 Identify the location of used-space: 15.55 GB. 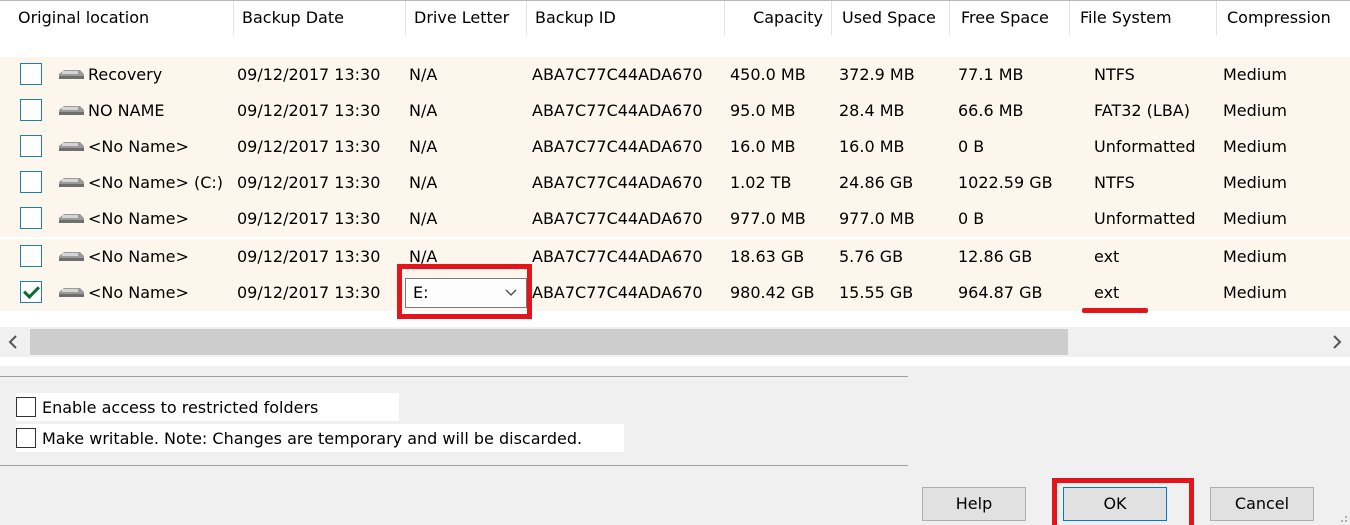
(876, 292).